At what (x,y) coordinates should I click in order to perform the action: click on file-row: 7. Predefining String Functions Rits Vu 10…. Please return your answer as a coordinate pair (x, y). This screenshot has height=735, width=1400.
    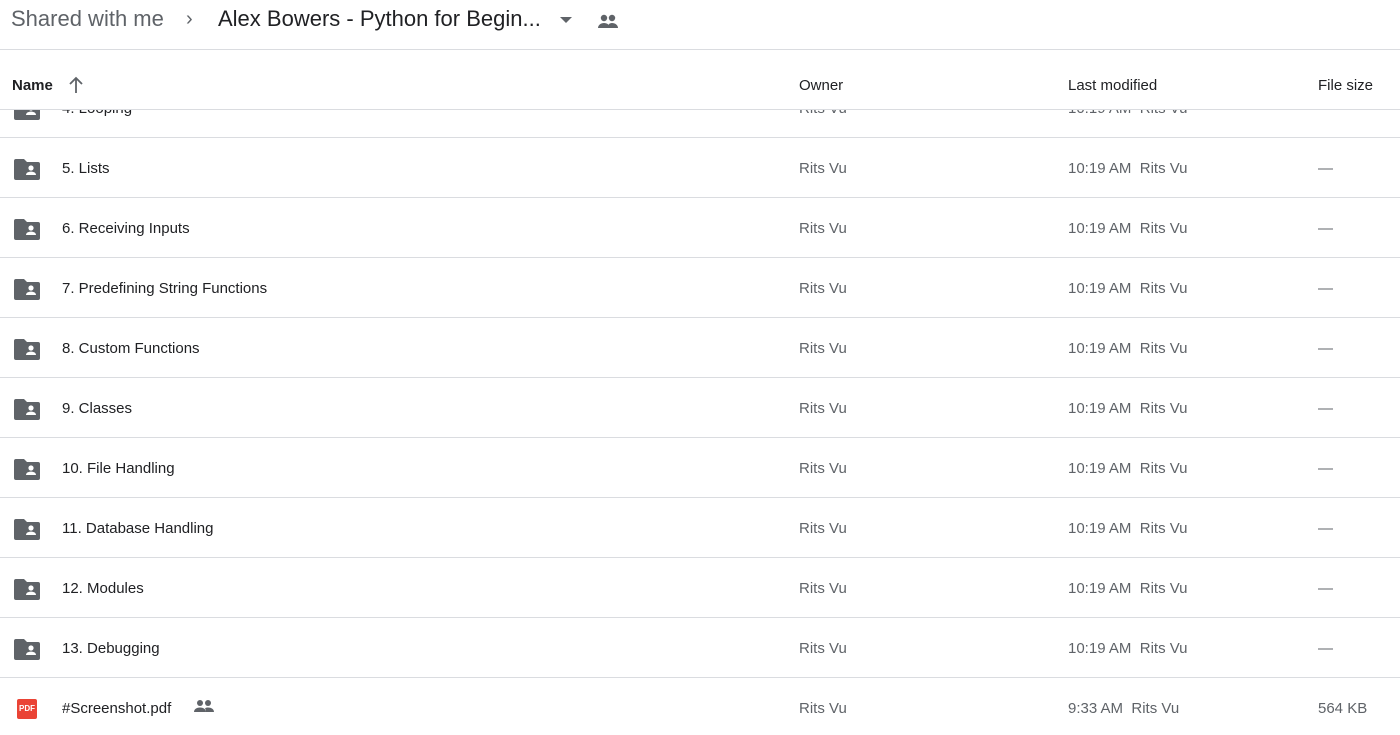
    Looking at the image, I should click on (700, 288).